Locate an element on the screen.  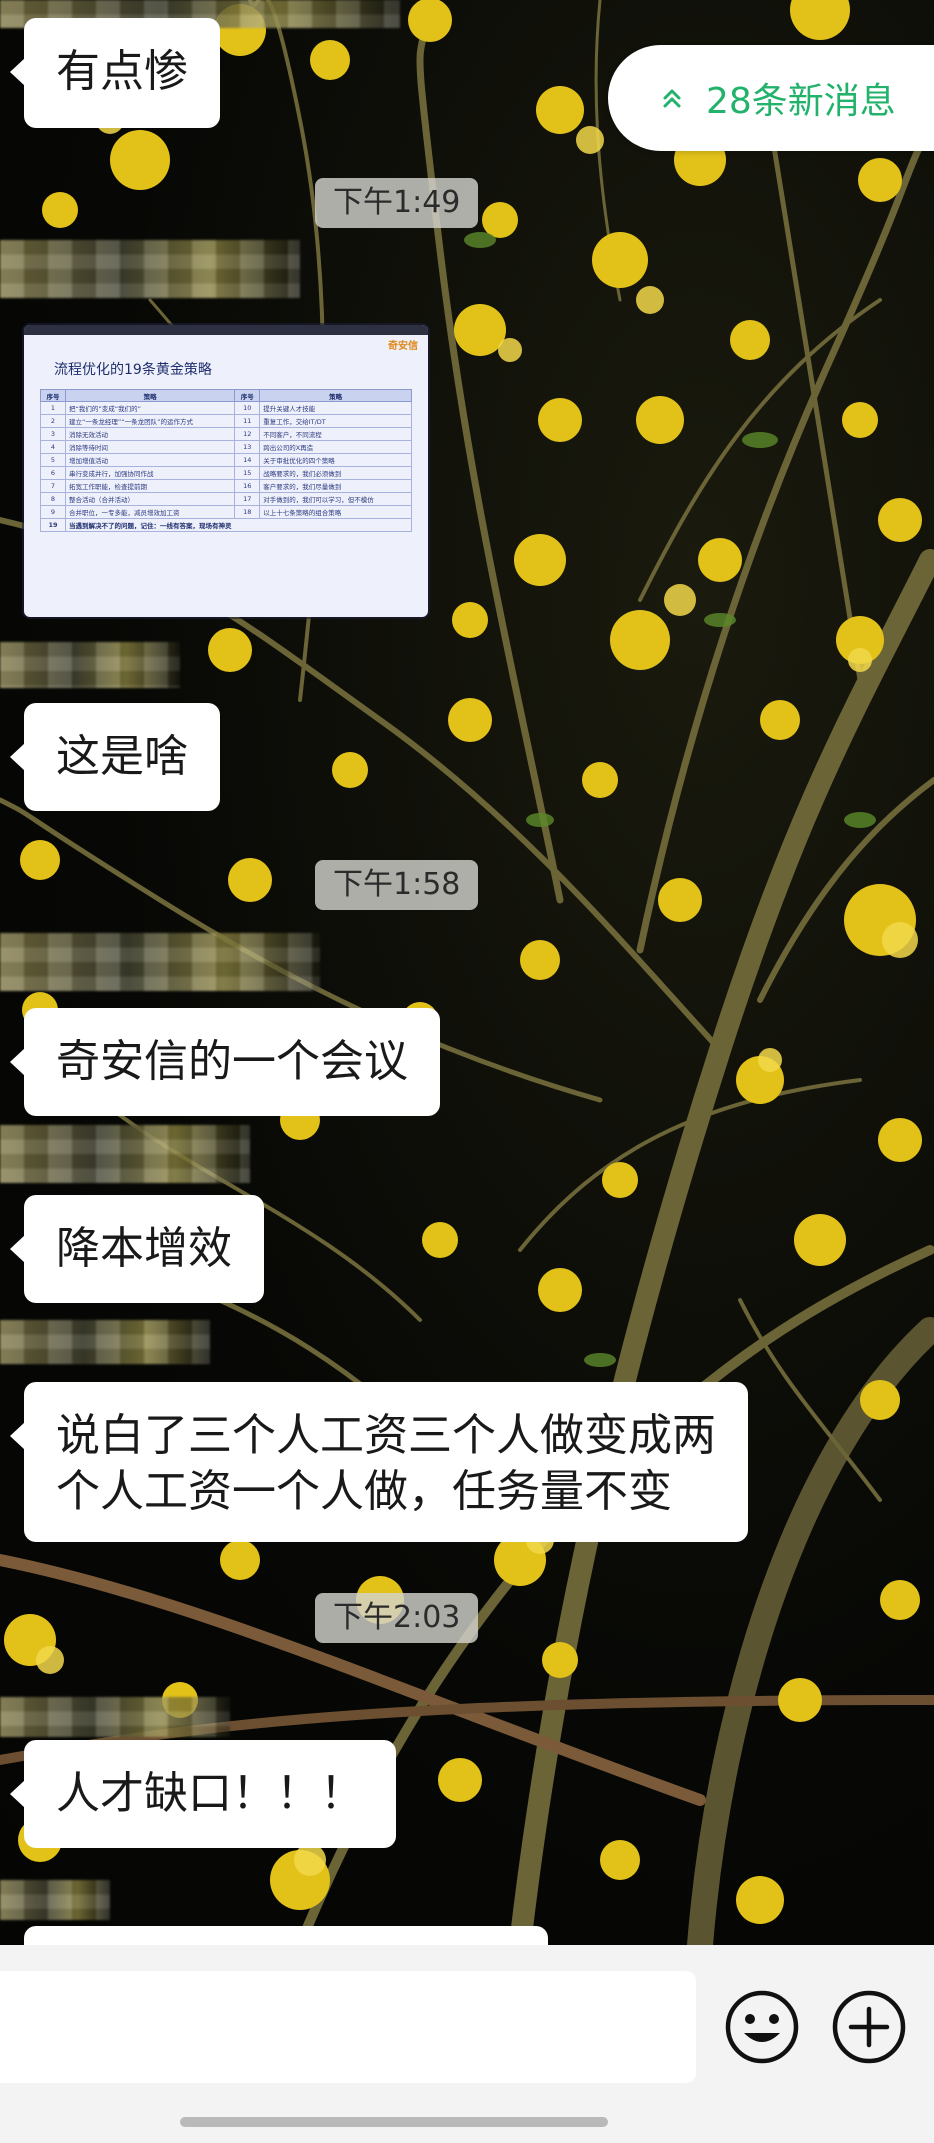
table-cell: 5 is located at coordinates (53, 460).